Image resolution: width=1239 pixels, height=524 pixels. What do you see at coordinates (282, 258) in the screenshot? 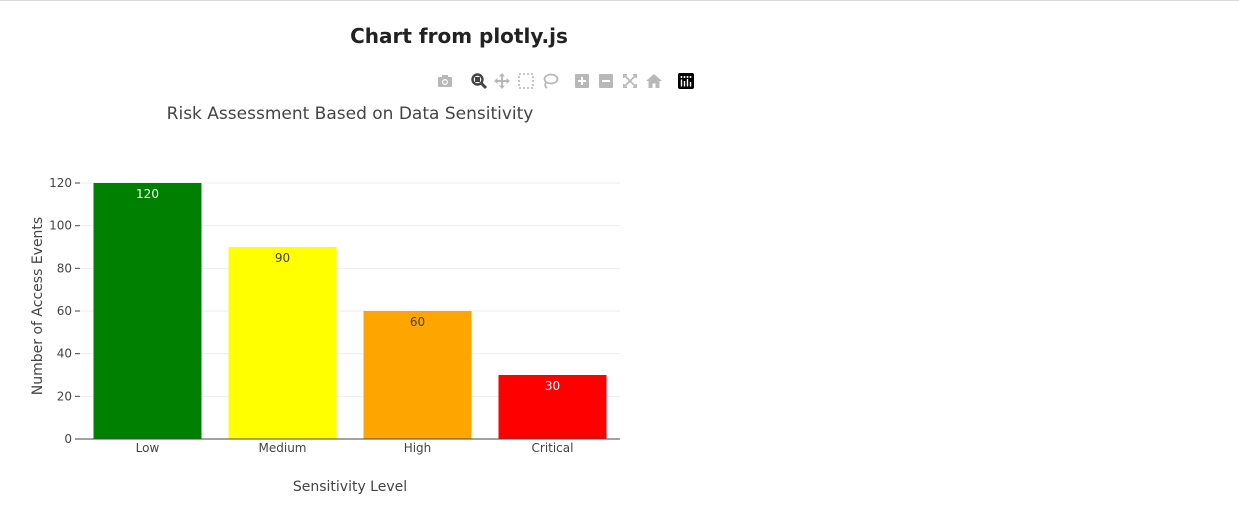
I see `data-label: 90` at bounding box center [282, 258].